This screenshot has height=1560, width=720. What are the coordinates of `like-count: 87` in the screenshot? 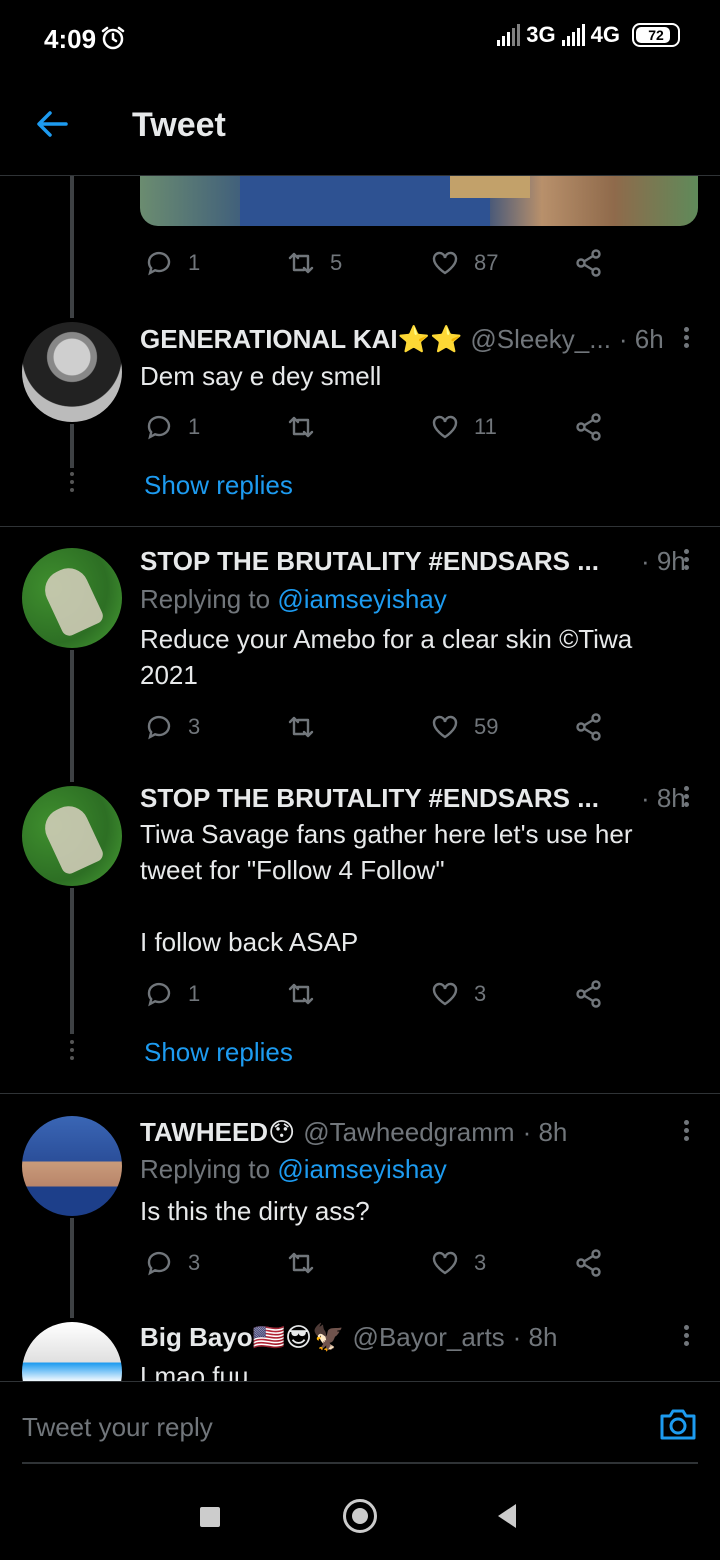 It's located at (486, 262).